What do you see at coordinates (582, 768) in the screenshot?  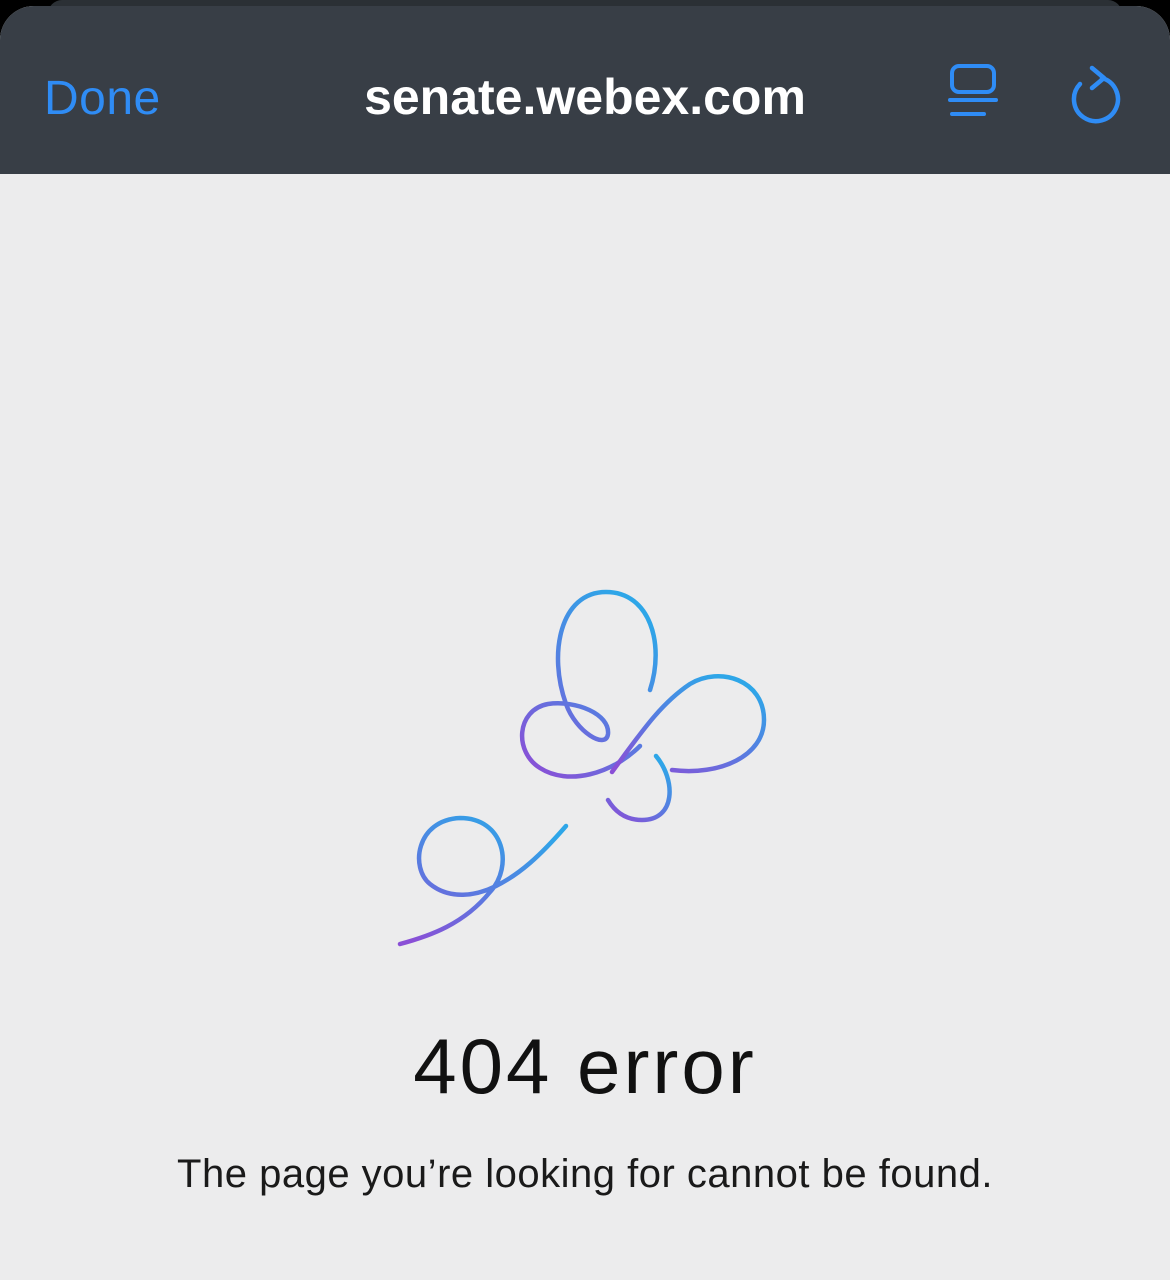 I see `butterfly-icon` at bounding box center [582, 768].